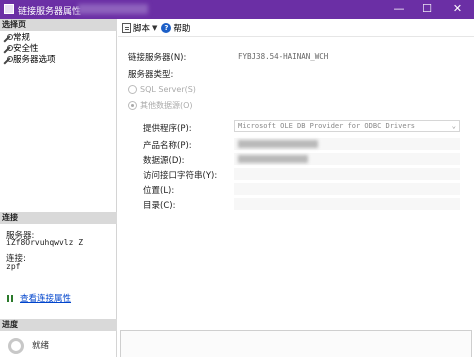  I want to click on view-connection-properties-link: 查看连接属性, so click(38, 298).